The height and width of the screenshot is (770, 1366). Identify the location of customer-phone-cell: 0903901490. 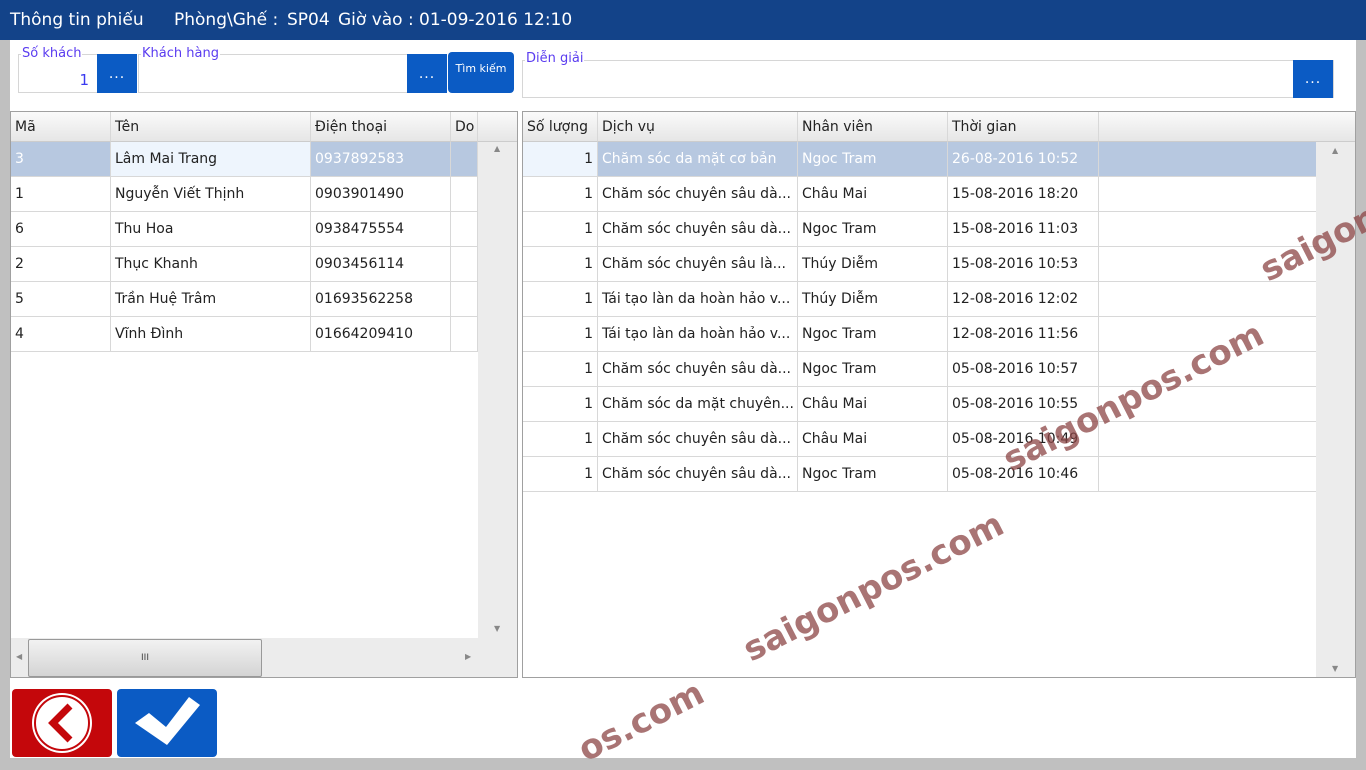
(381, 194).